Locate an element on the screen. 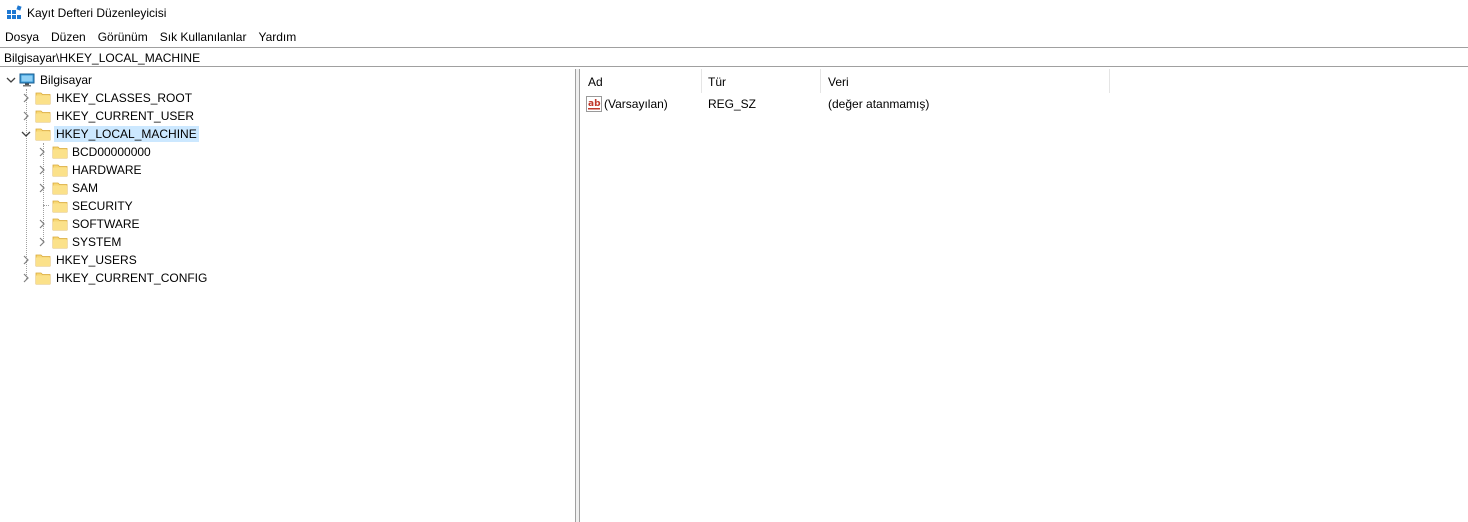  tree-label-hardware: HARDWARE is located at coordinates (107, 170).